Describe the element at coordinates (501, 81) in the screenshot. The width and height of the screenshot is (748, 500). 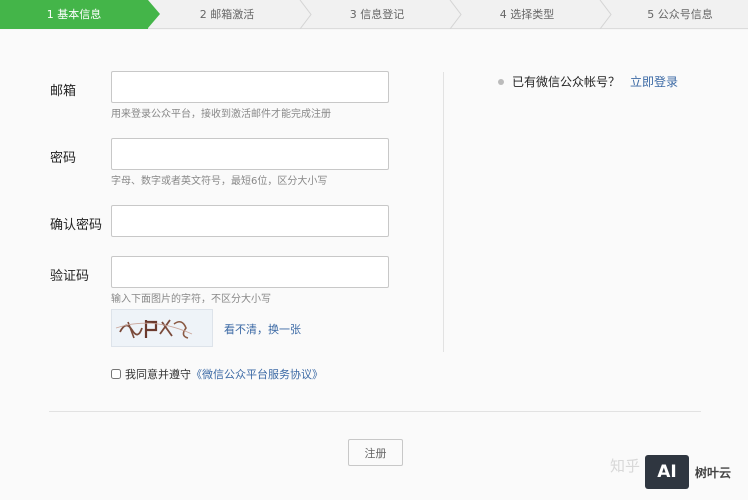
I see `bullet-icon` at that location.